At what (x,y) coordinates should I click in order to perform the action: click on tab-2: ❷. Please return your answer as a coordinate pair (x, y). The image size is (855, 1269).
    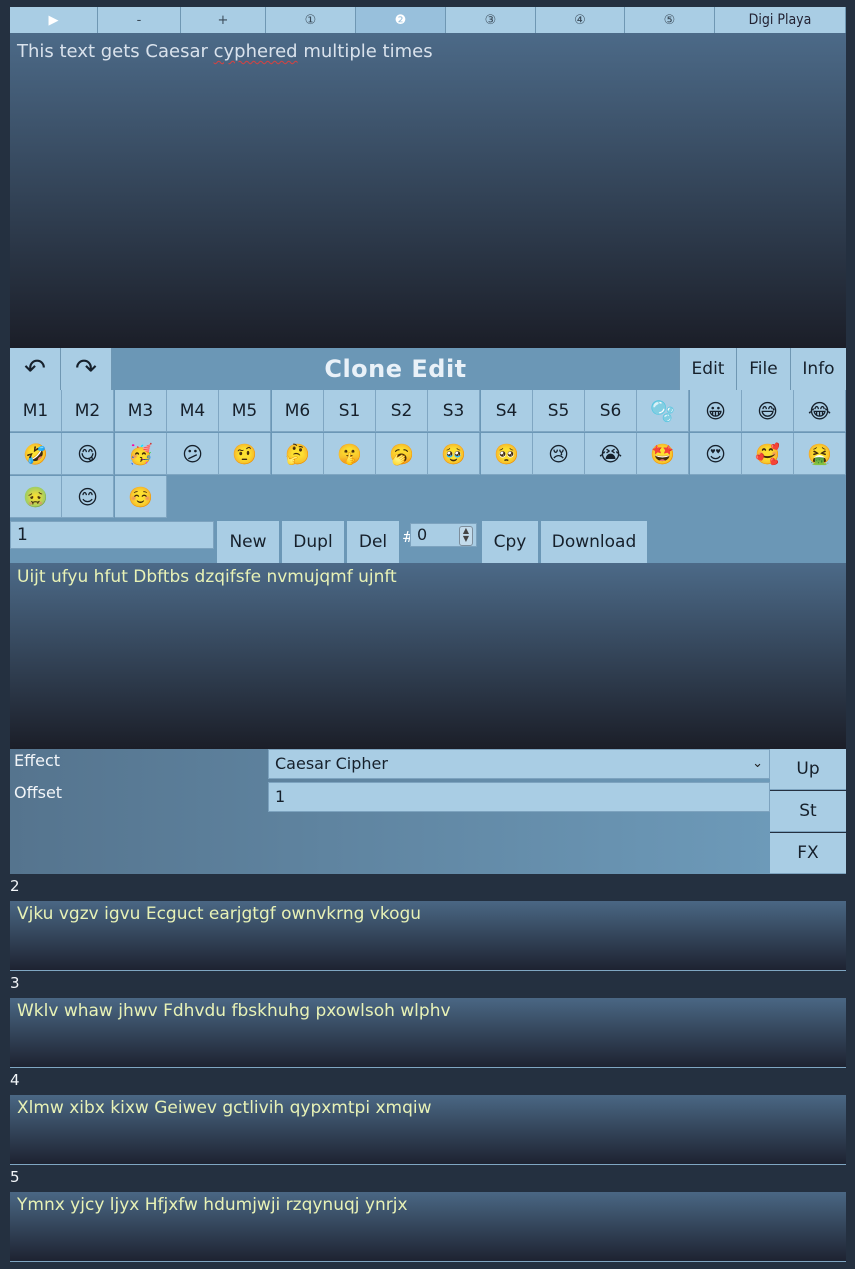
    Looking at the image, I should click on (401, 20).